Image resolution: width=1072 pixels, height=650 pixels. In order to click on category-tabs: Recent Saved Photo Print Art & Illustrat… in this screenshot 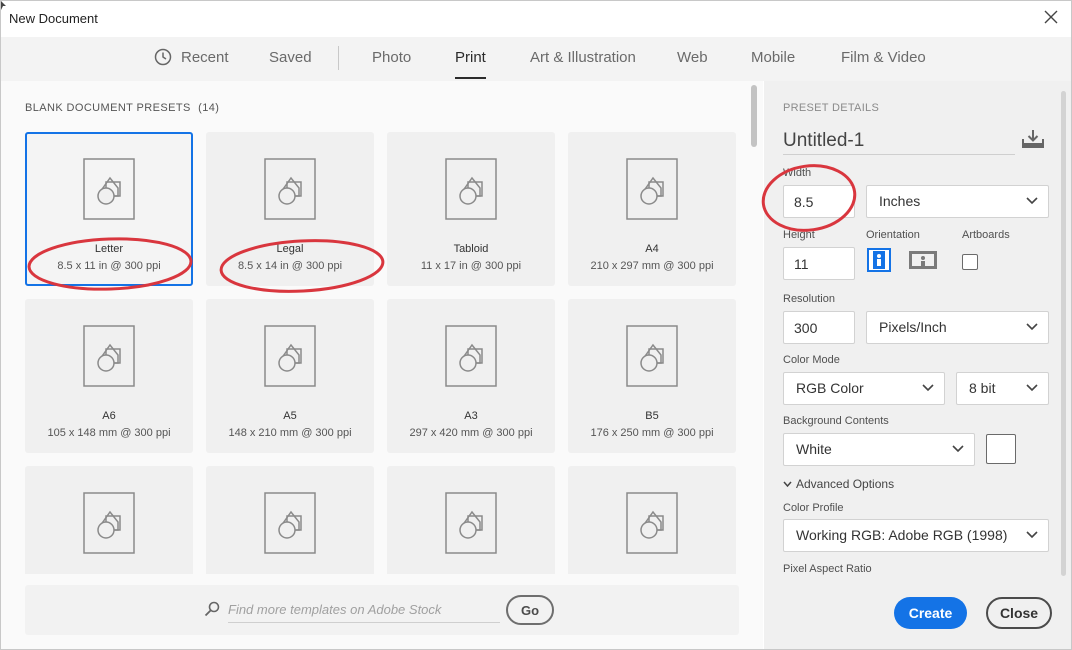, I will do `click(536, 59)`.